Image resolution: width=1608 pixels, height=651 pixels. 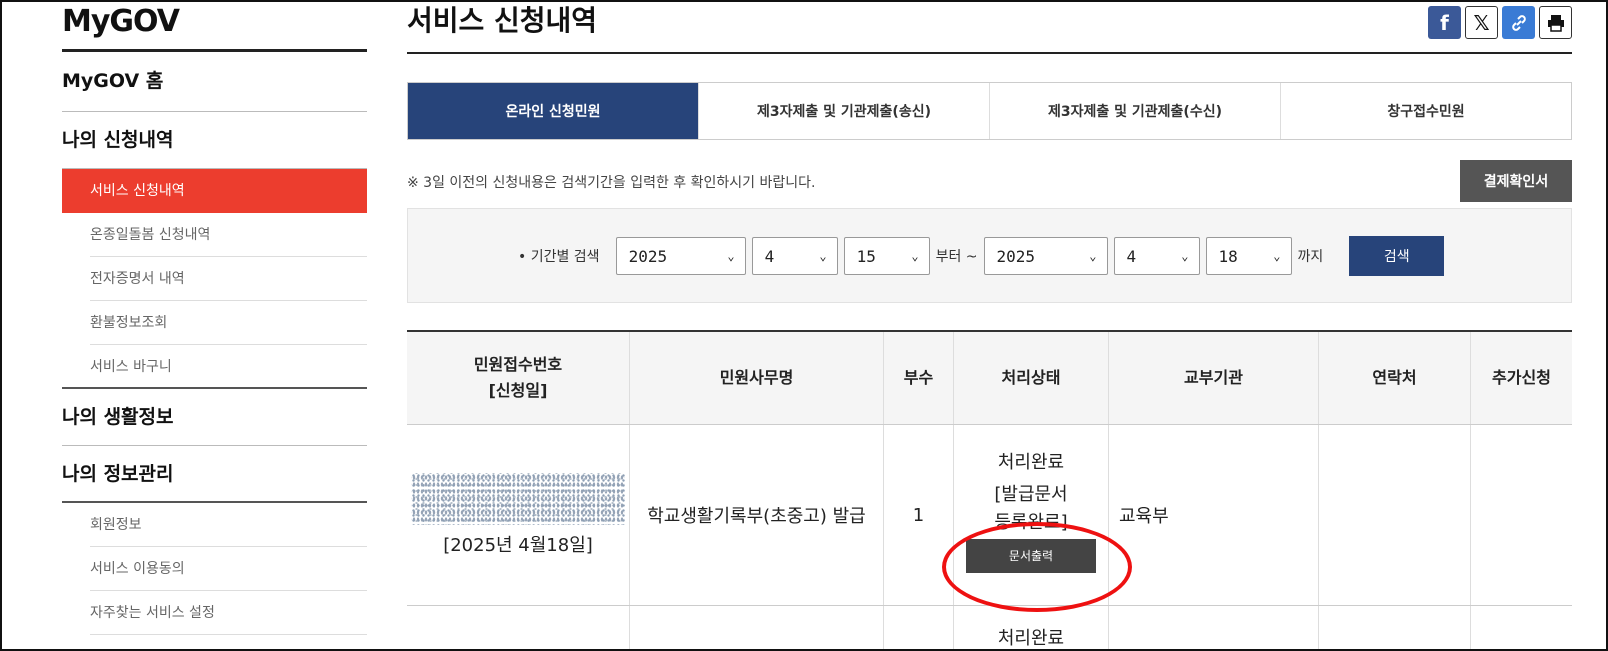 What do you see at coordinates (794, 256) in the screenshot?
I see `from-month-select: 4 ⌄` at bounding box center [794, 256].